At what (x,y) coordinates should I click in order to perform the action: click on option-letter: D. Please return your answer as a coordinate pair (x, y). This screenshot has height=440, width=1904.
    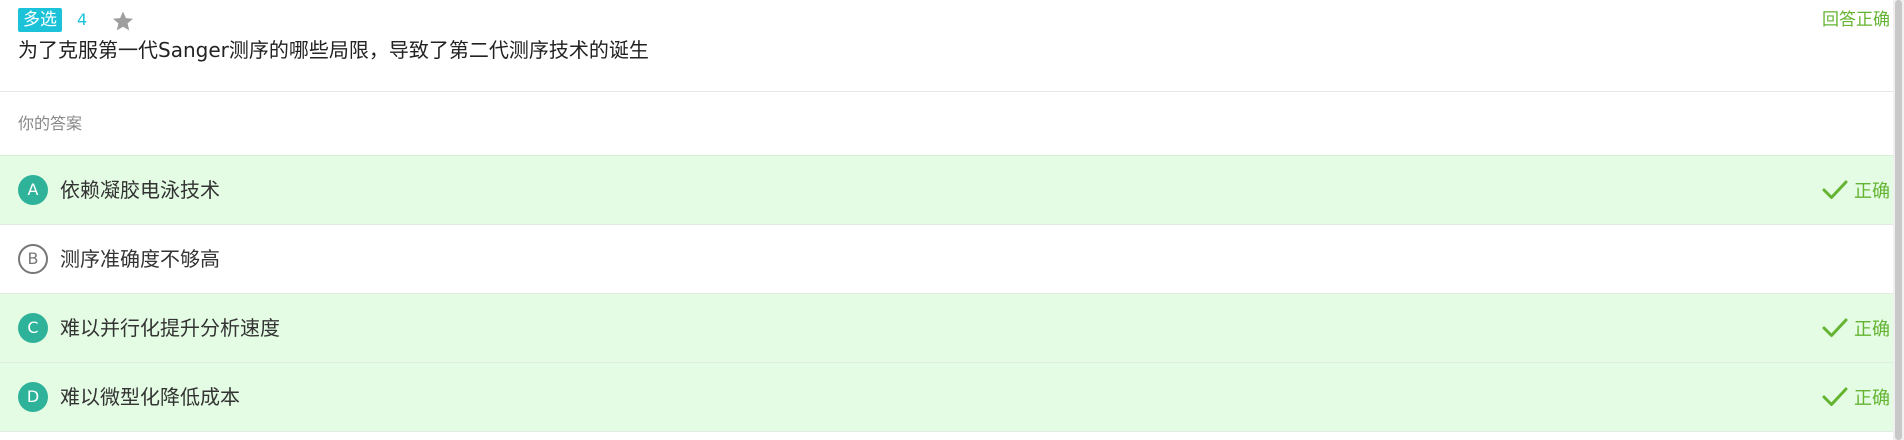
    Looking at the image, I should click on (33, 397).